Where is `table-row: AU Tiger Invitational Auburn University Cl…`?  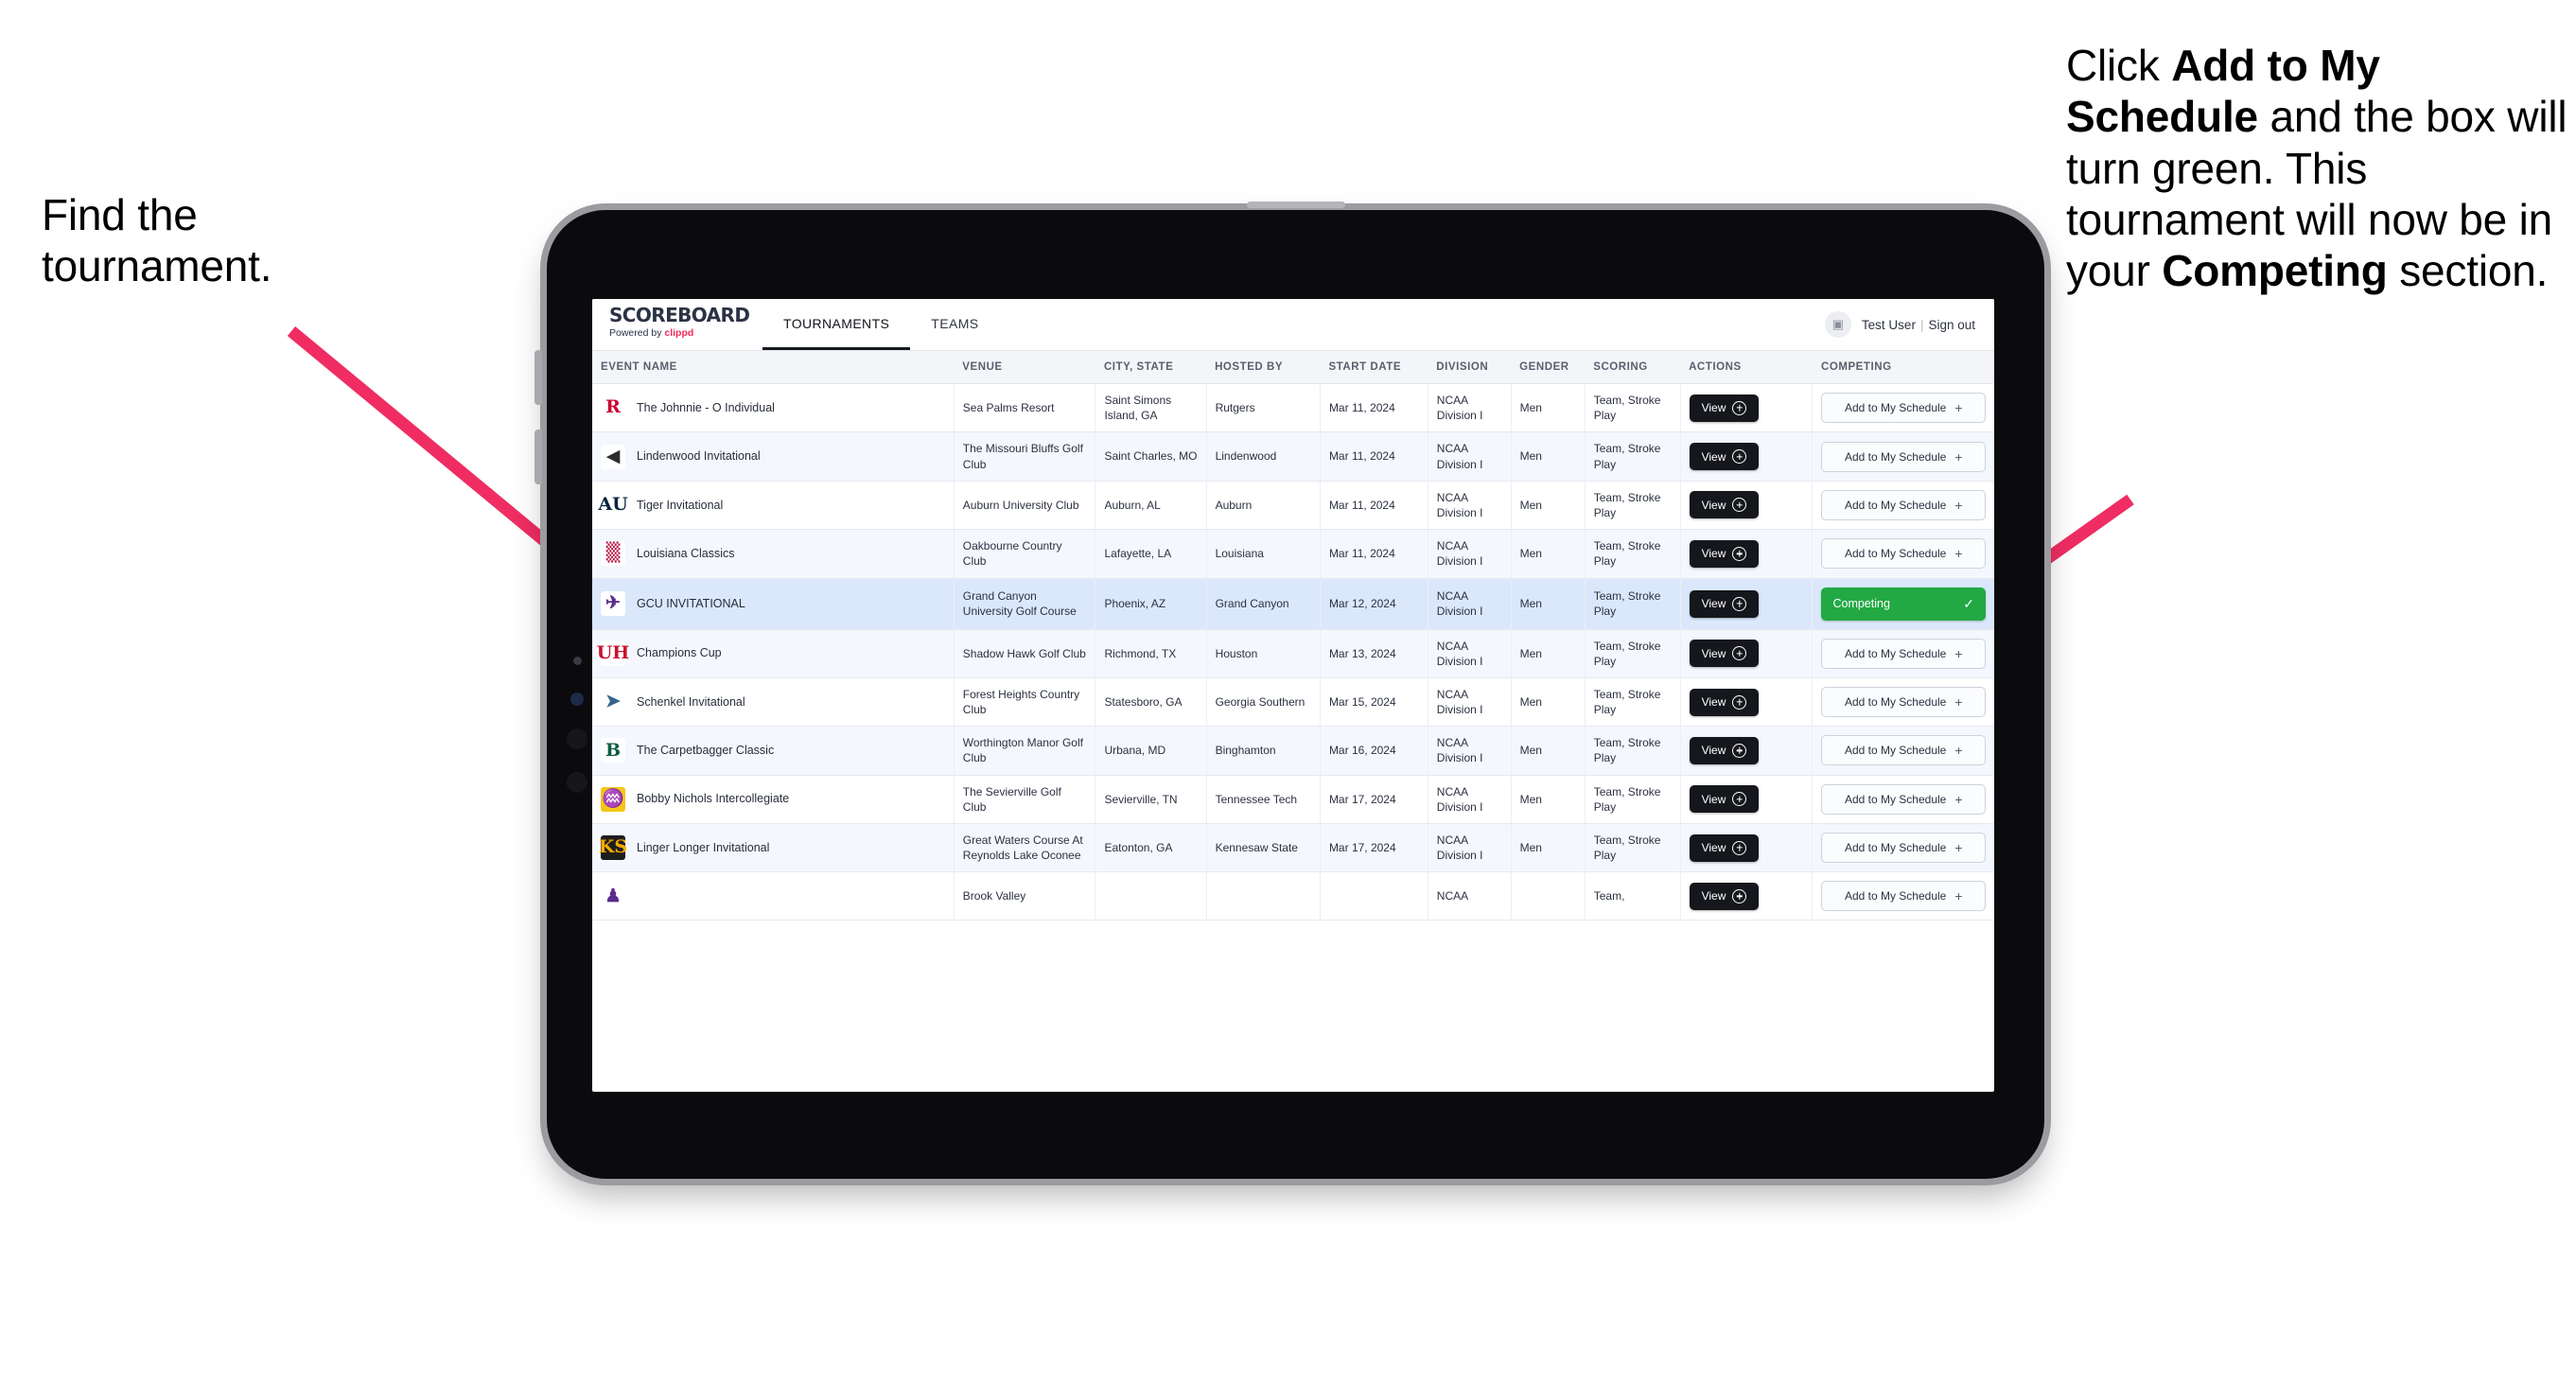 table-row: AU Tiger Invitational Auburn University Cl… is located at coordinates (1293, 506).